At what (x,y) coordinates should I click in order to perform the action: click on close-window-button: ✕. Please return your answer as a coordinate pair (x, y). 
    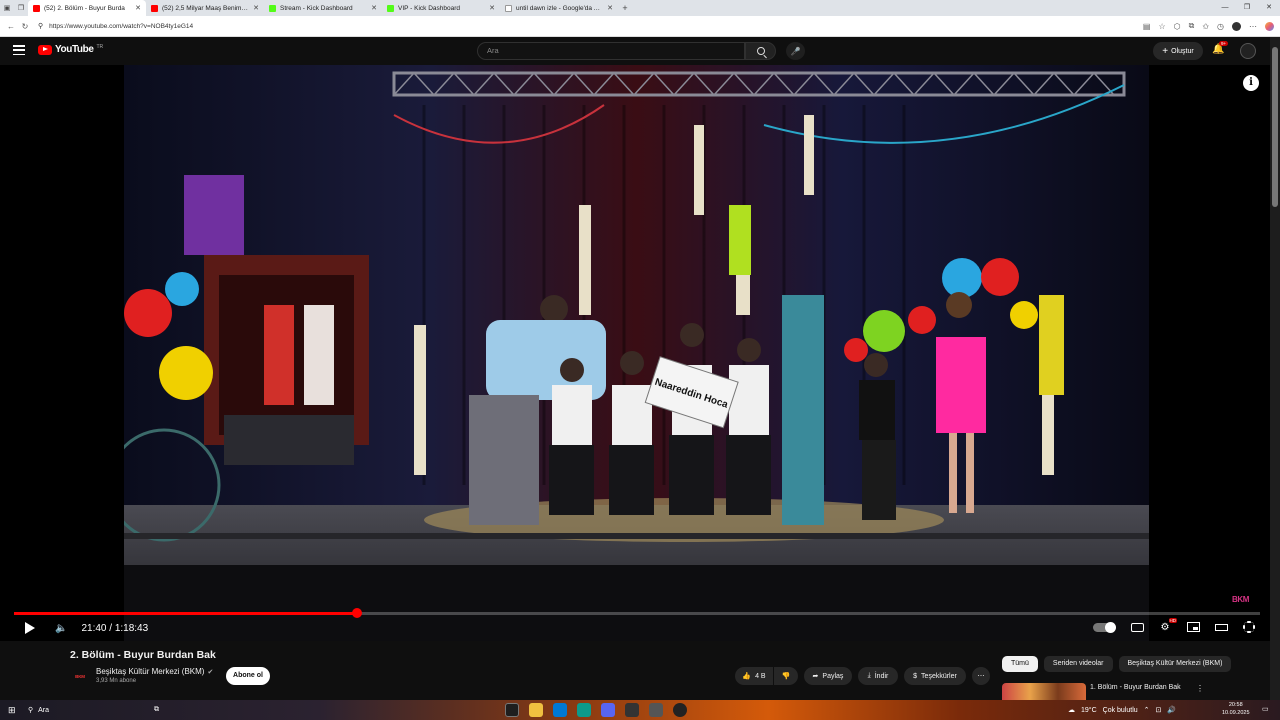
    Looking at the image, I should click on (1269, 8).